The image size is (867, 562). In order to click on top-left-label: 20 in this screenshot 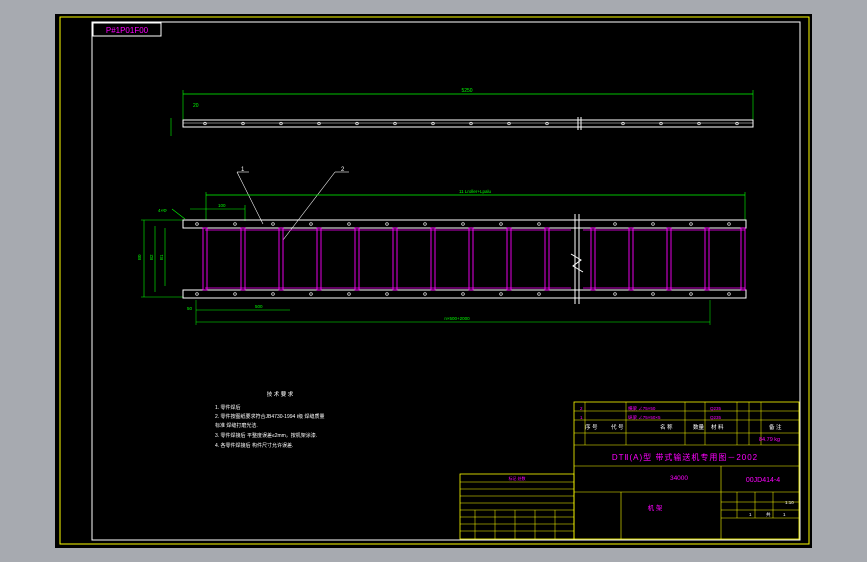, I will do `click(196, 106)`.